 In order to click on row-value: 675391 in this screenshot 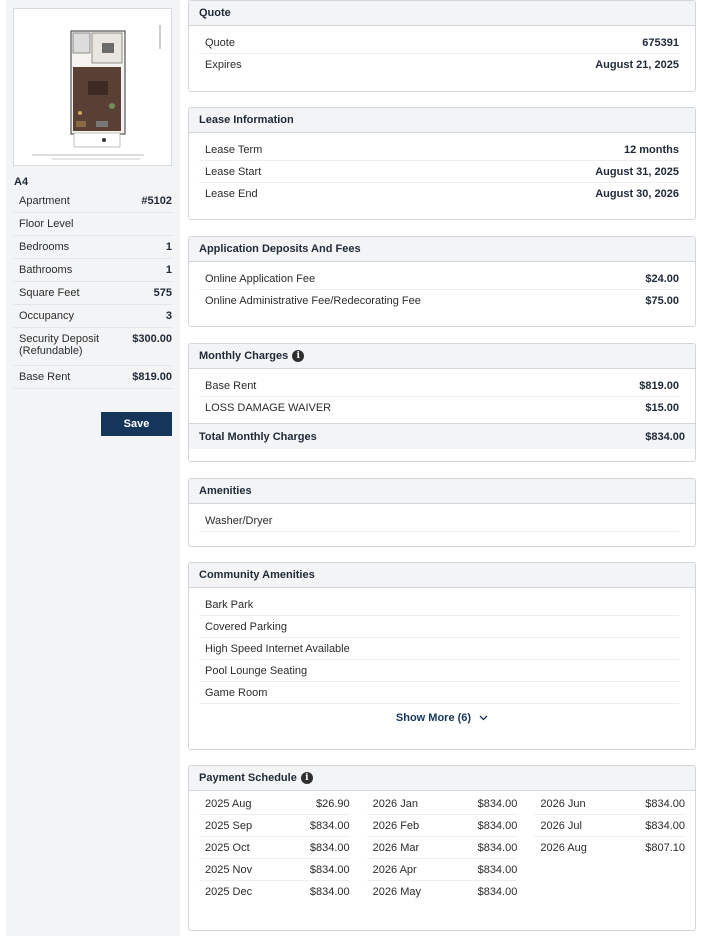, I will do `click(660, 42)`.